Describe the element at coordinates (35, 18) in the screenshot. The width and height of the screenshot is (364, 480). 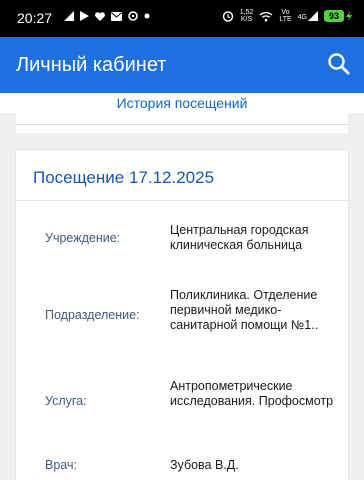
I see `status-time: 20:27` at that location.